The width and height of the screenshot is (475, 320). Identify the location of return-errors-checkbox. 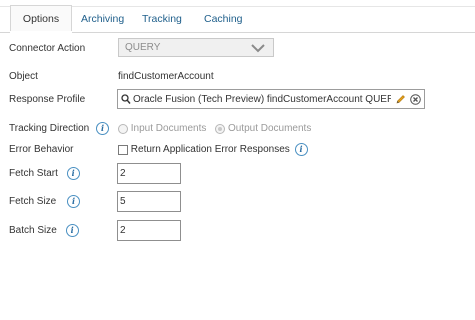
(123, 149).